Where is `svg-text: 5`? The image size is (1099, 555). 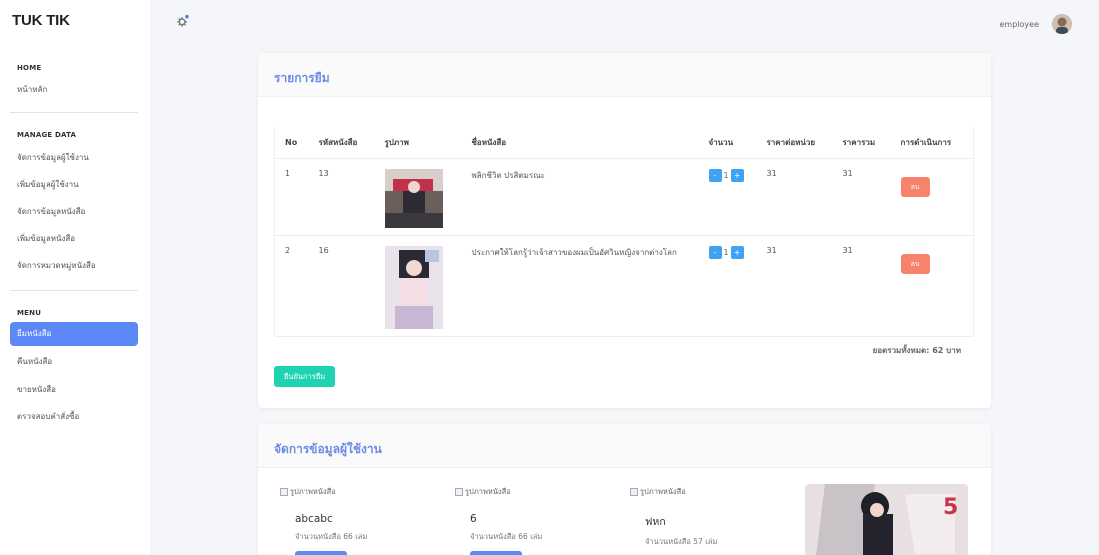
svg-text: 5 is located at coordinates (950, 507).